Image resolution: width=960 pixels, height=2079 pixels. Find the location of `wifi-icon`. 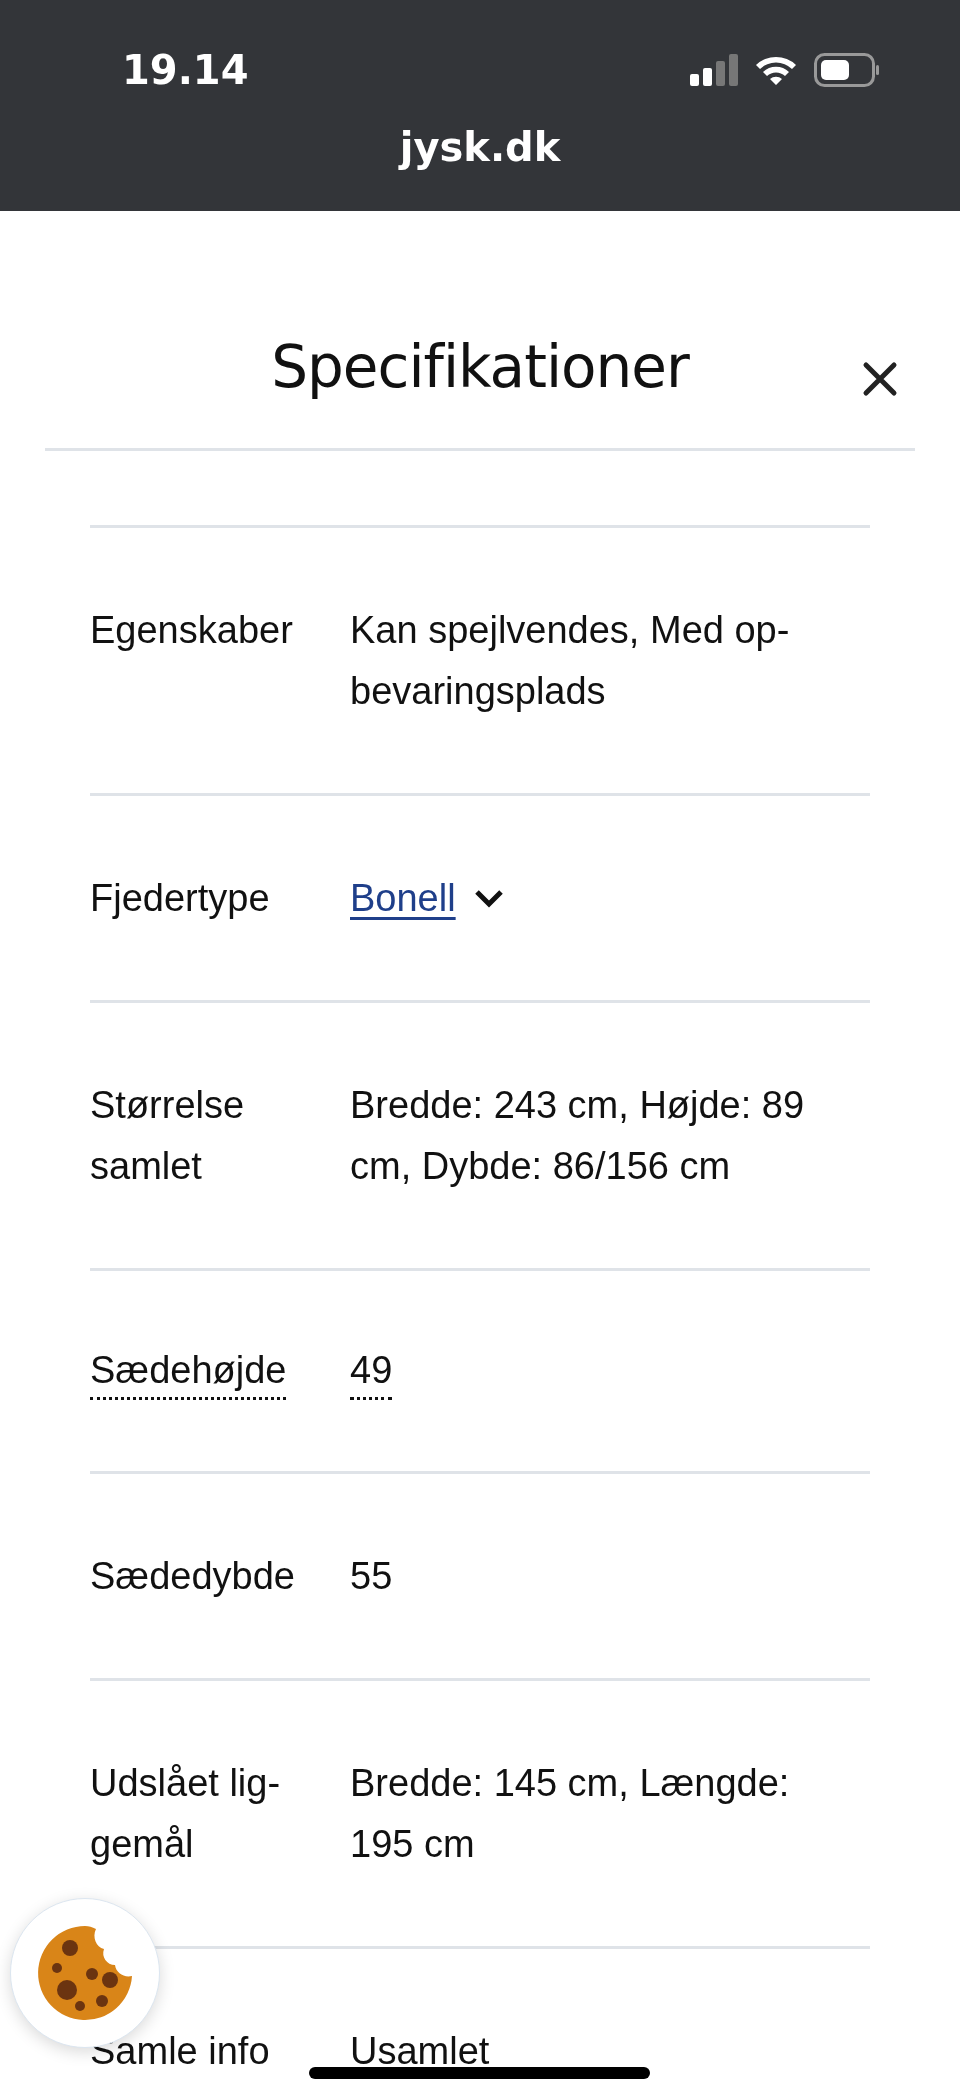

wifi-icon is located at coordinates (776, 70).